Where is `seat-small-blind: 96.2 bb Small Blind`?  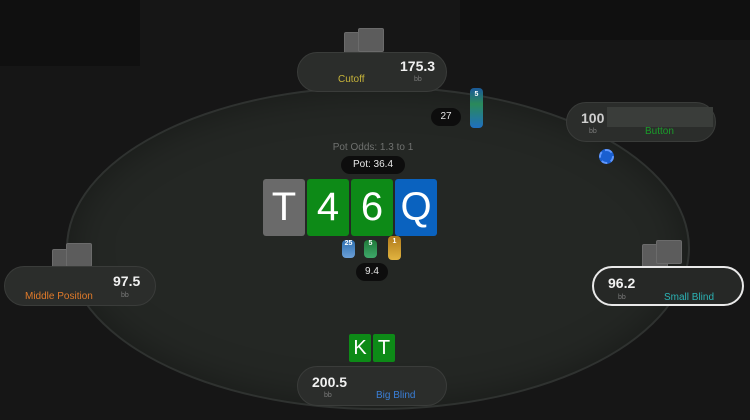 seat-small-blind: 96.2 bb Small Blind is located at coordinates (668, 286).